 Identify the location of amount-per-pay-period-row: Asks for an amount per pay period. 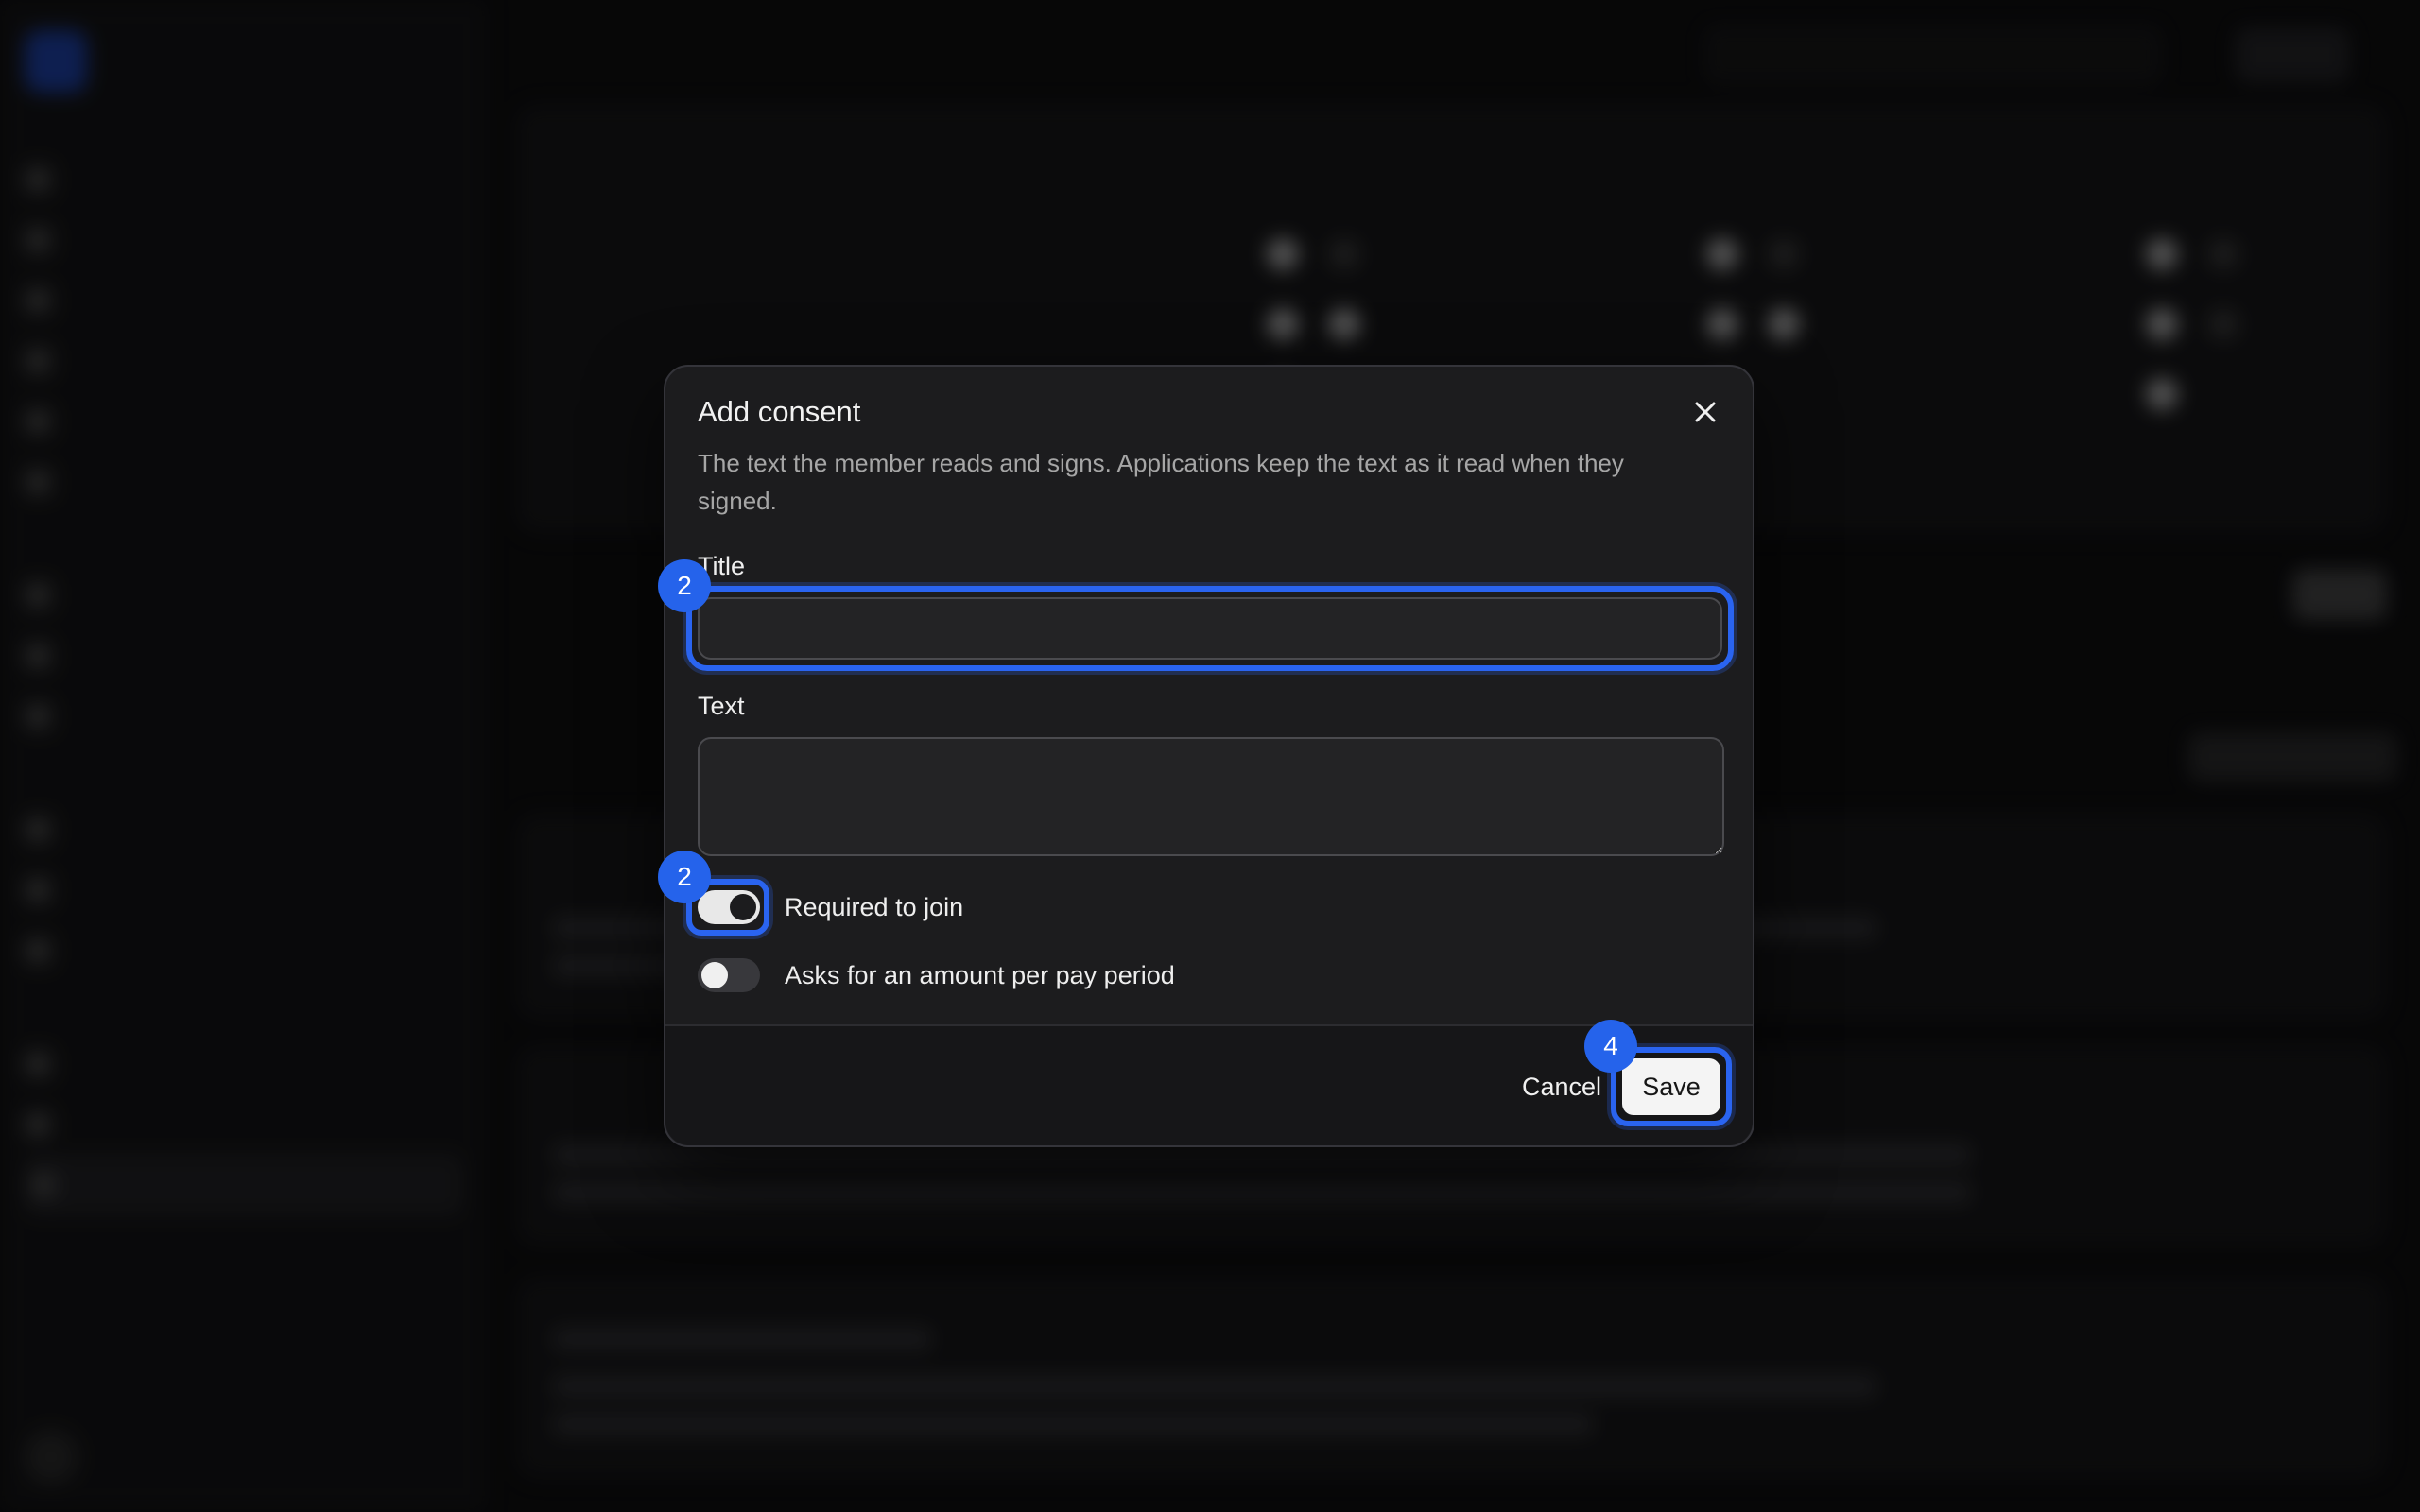
(936, 975).